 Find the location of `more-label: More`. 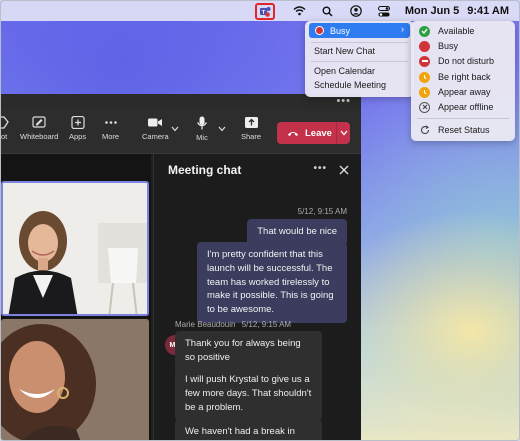

more-label: More is located at coordinates (111, 136).